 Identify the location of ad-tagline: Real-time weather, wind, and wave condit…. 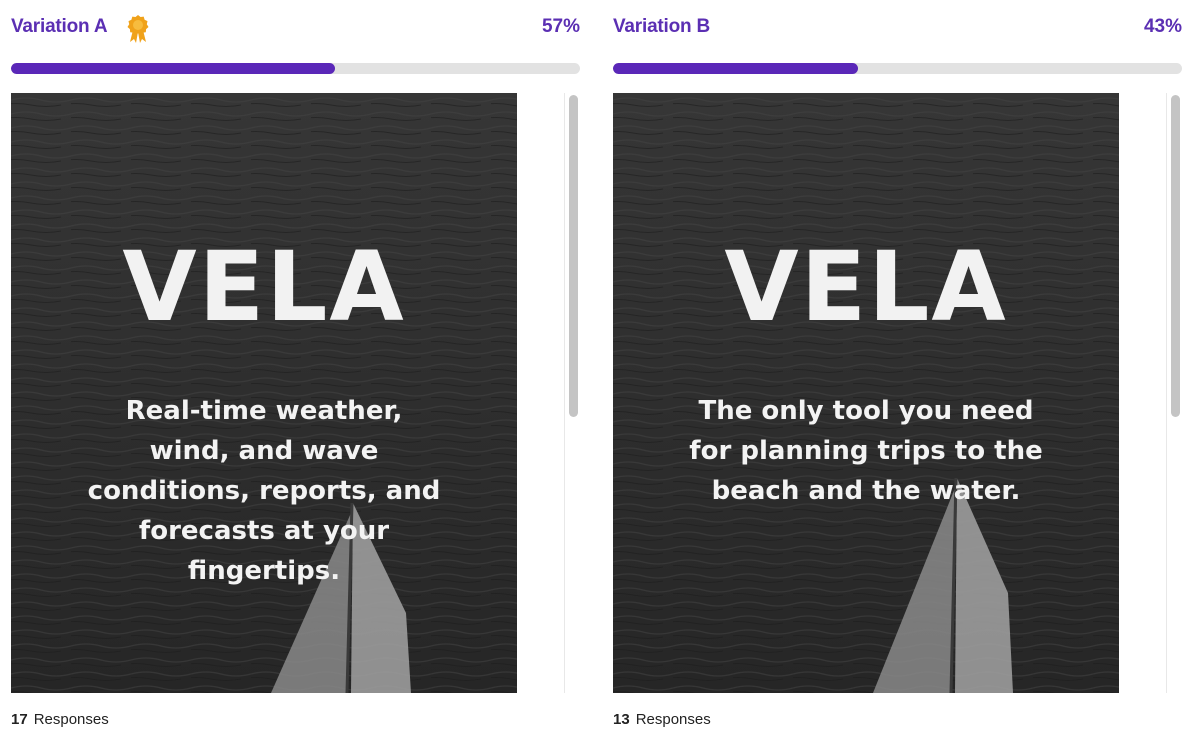
(264, 491).